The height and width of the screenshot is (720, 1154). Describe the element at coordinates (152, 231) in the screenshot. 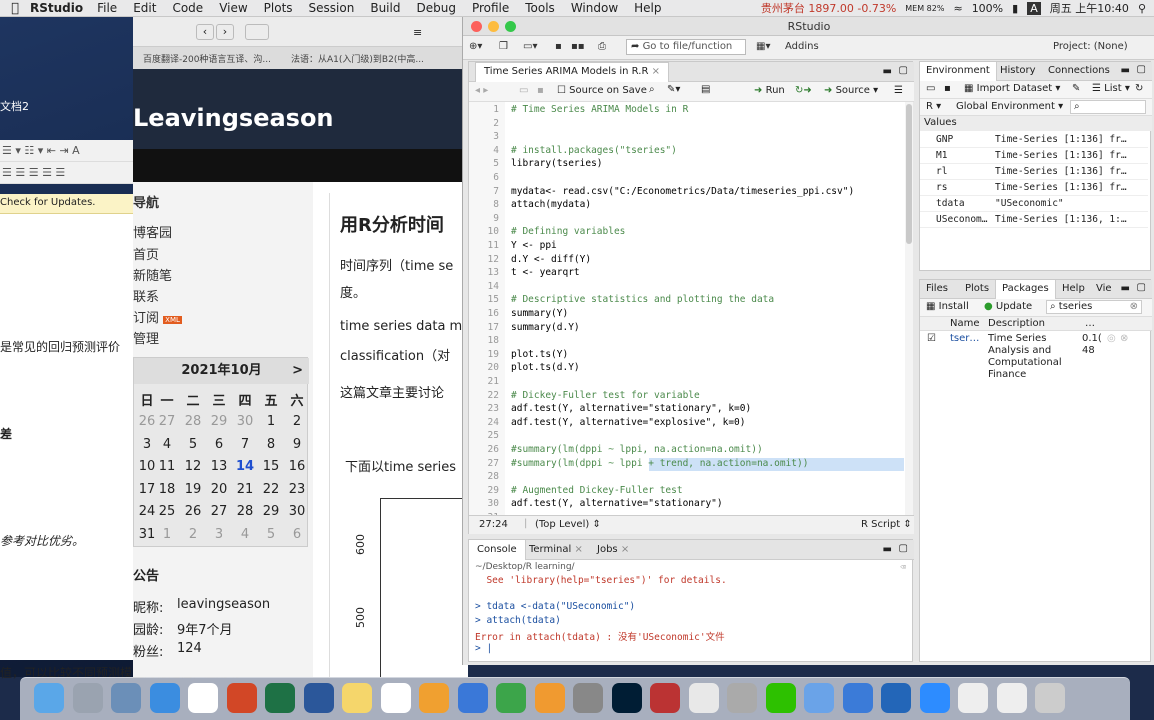

I see `nav-item-cnblogs: 博客园` at that location.